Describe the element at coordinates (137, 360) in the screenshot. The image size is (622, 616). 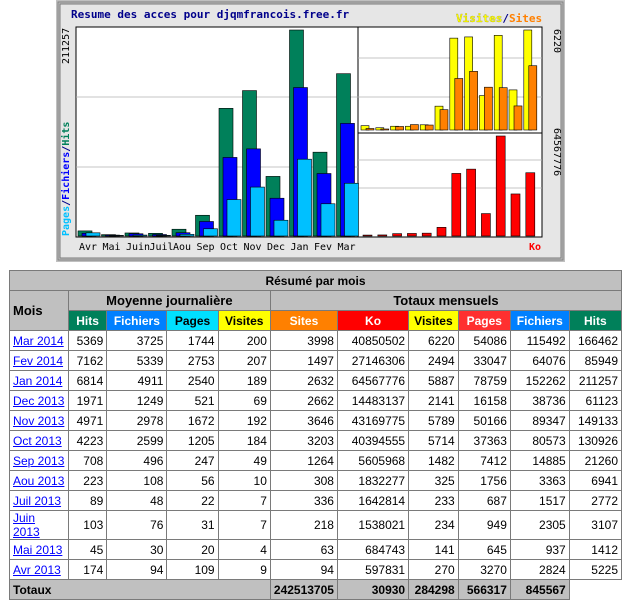
I see `value-cell: 5339` at that location.